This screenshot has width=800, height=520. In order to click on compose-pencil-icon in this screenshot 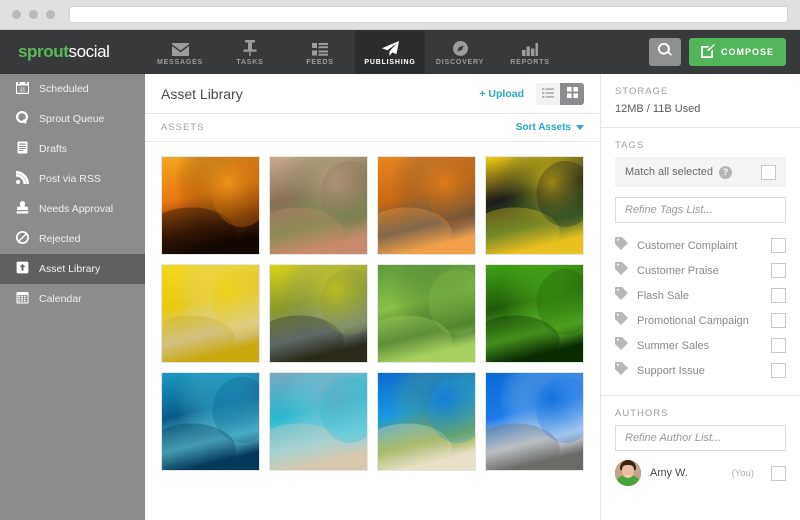, I will do `click(707, 52)`.